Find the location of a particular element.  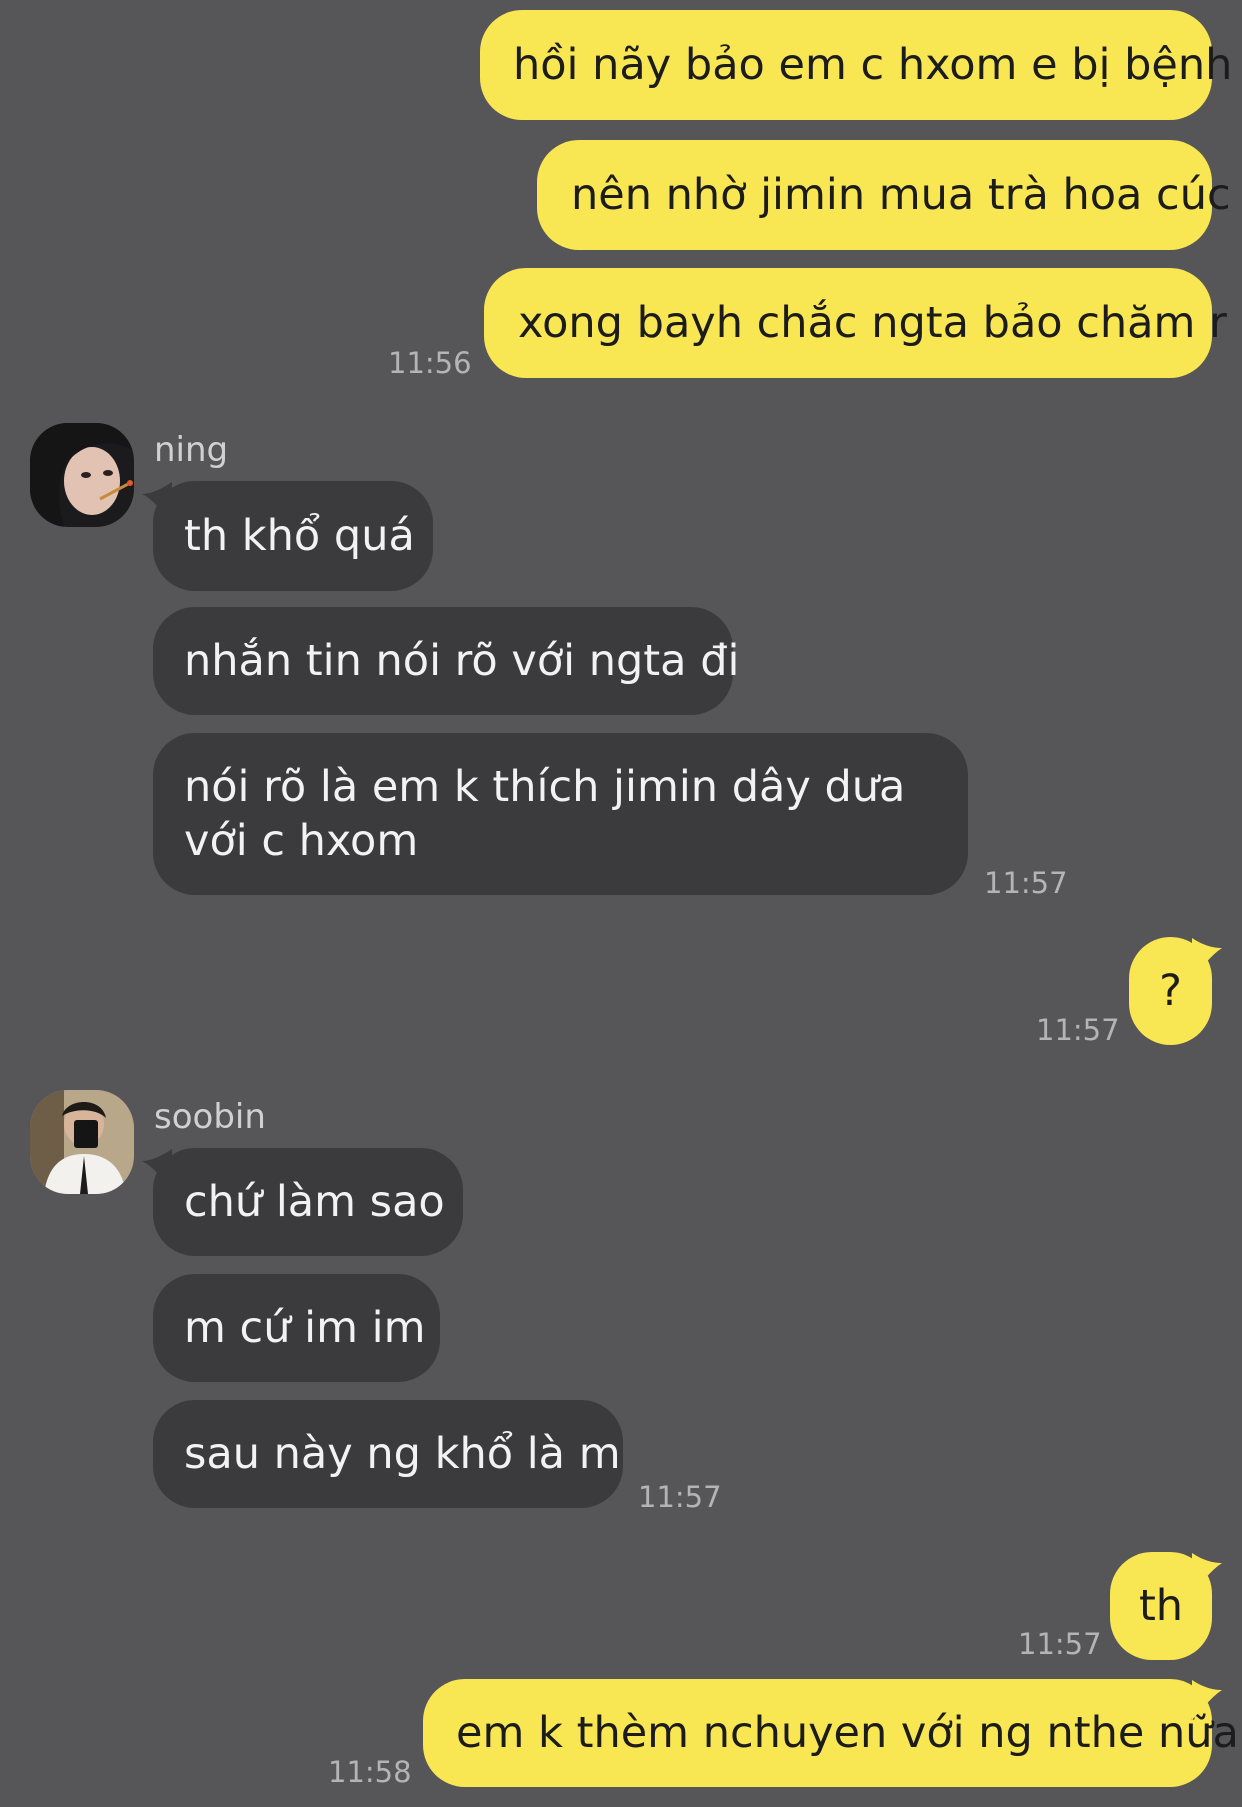

timestamp: 11:56 is located at coordinates (430, 363).